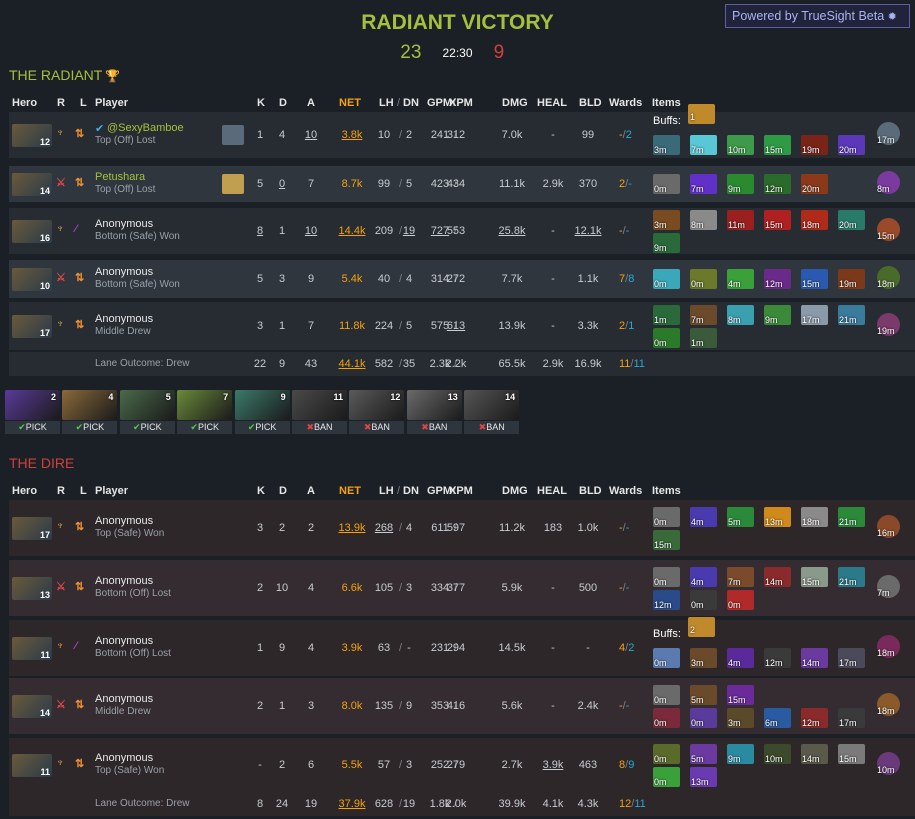 The image size is (915, 819). Describe the element at coordinates (888, 324) in the screenshot. I see `neutral-item-icon: 19m` at that location.